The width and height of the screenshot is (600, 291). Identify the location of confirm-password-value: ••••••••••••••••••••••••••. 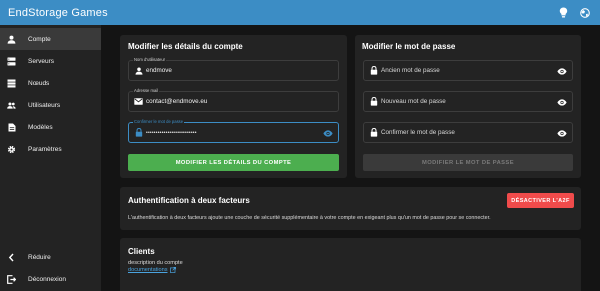
(171, 132).